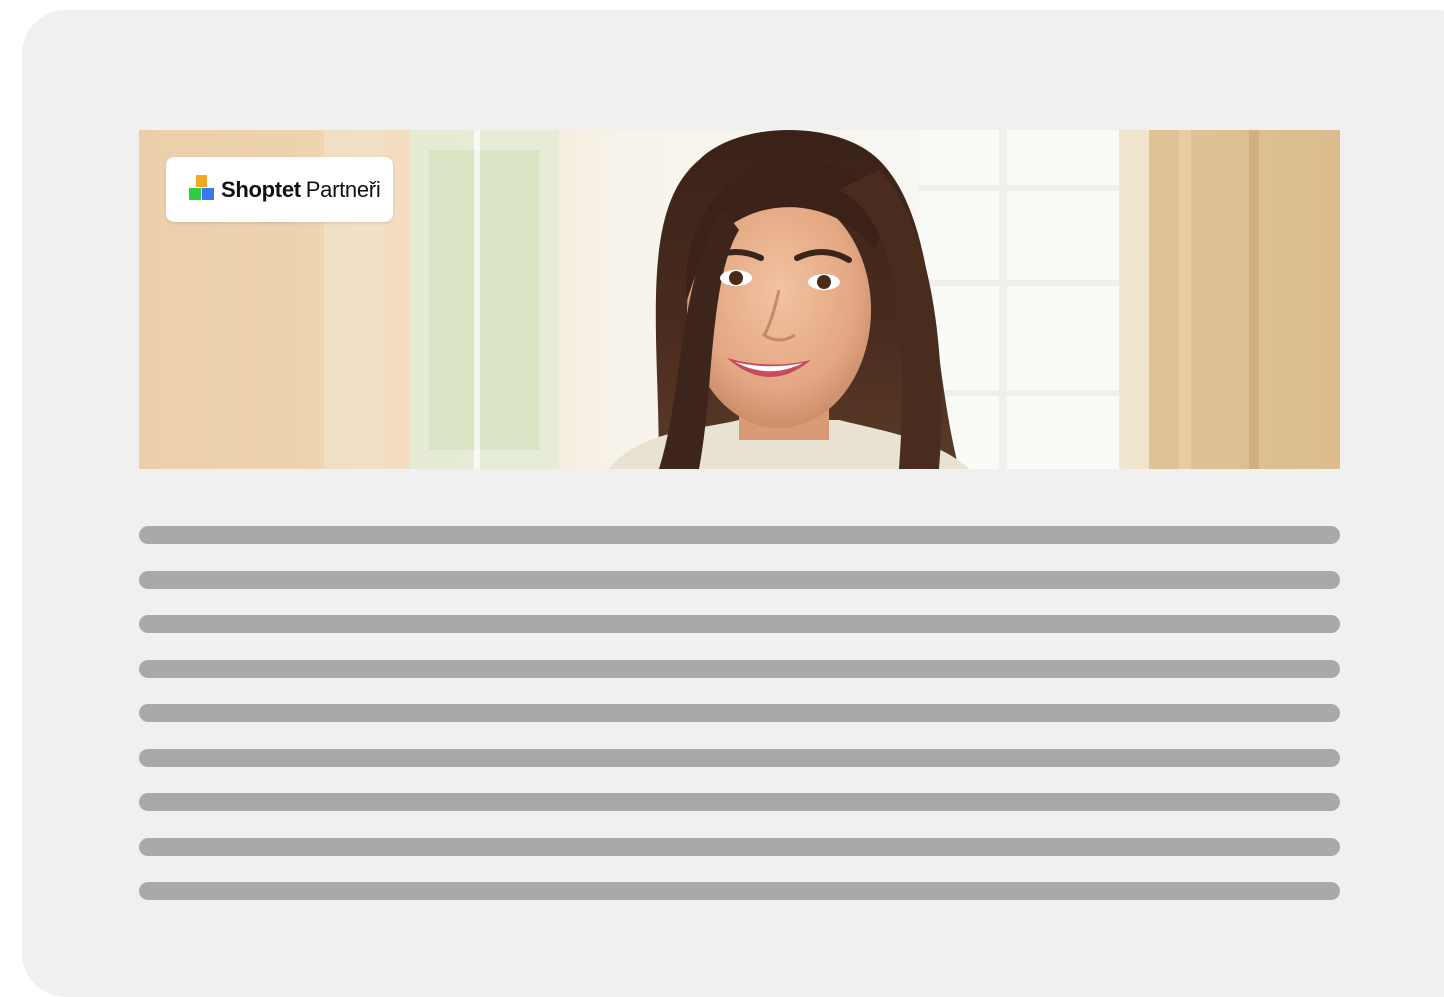 The height and width of the screenshot is (997, 1444). I want to click on logo-wordmark: Shoptet Partneři, so click(301, 190).